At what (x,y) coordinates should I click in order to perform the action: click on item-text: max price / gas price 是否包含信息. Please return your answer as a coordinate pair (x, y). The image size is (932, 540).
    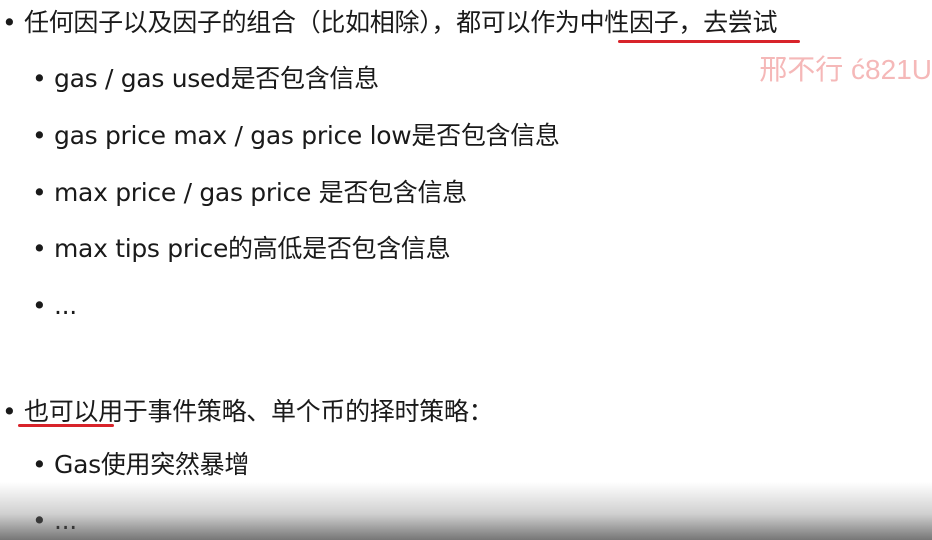
    Looking at the image, I should click on (260, 192).